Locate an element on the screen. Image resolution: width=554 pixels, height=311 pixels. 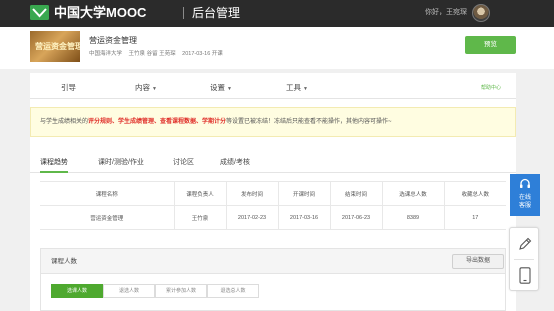
nav-settings-label: 设置 is located at coordinates (217, 87).